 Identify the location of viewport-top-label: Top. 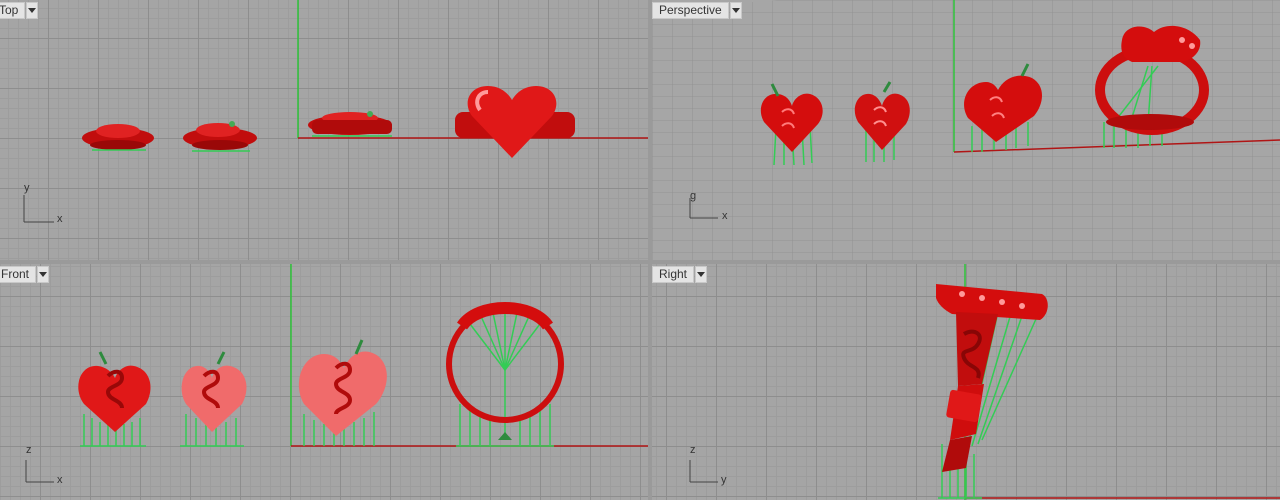
(13, 10).